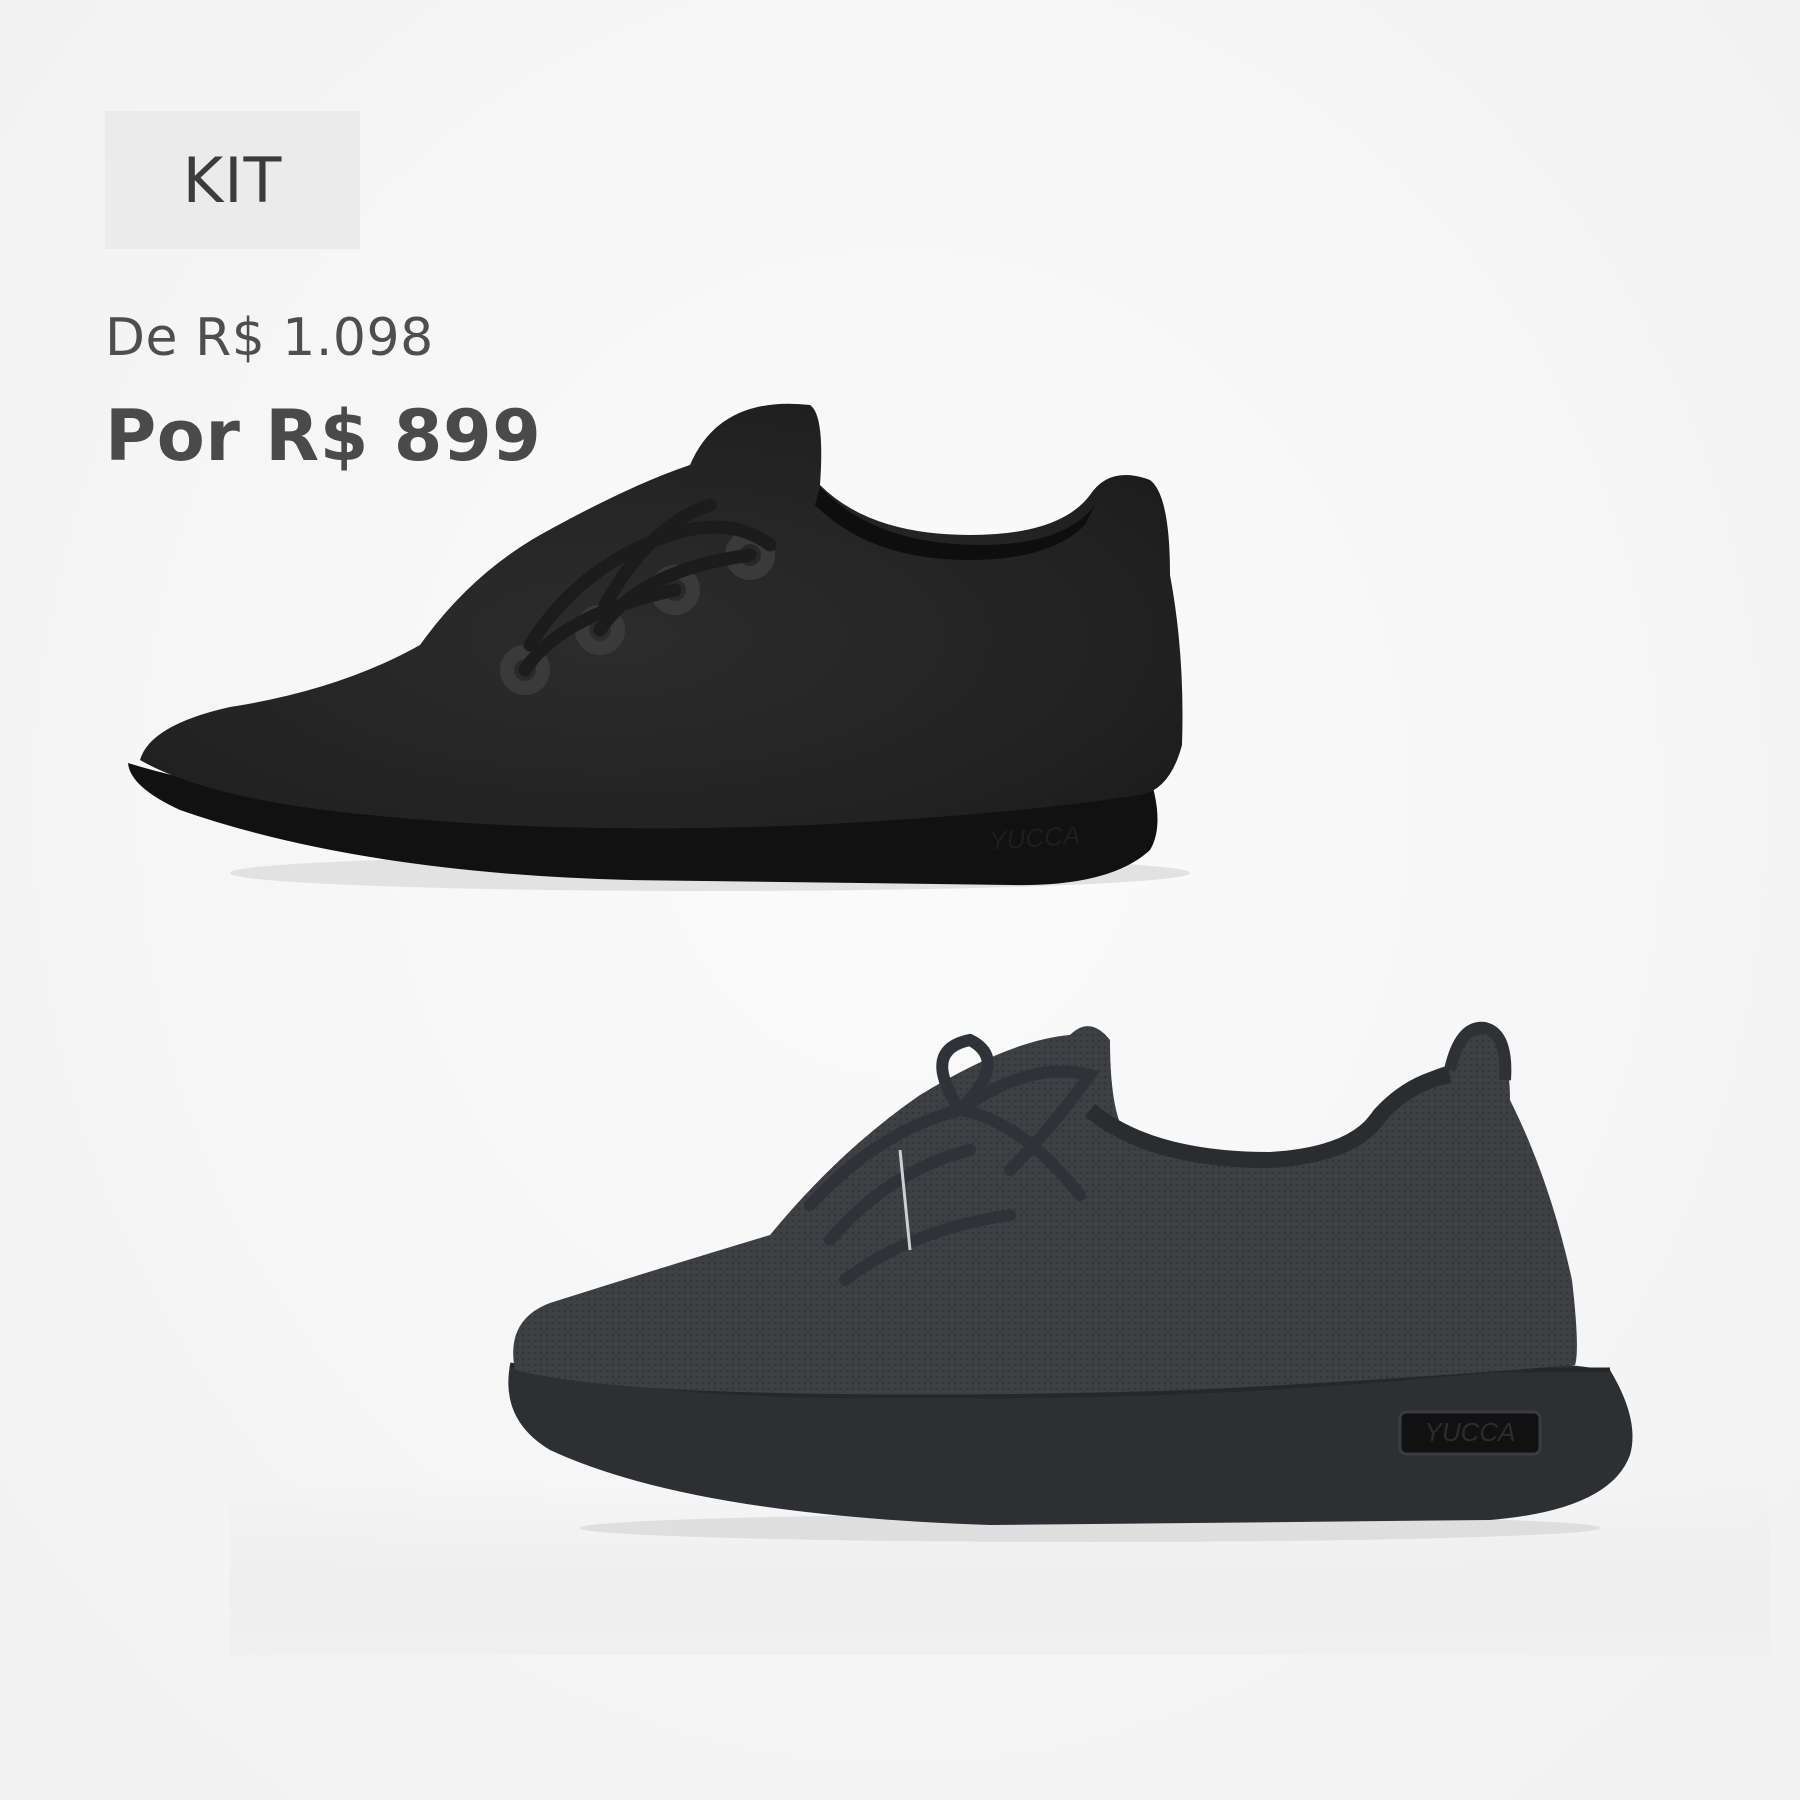 The height and width of the screenshot is (1800, 1800). Describe the element at coordinates (1034, 838) in the screenshot. I see `wool-sole-logo: YUCCA` at that location.